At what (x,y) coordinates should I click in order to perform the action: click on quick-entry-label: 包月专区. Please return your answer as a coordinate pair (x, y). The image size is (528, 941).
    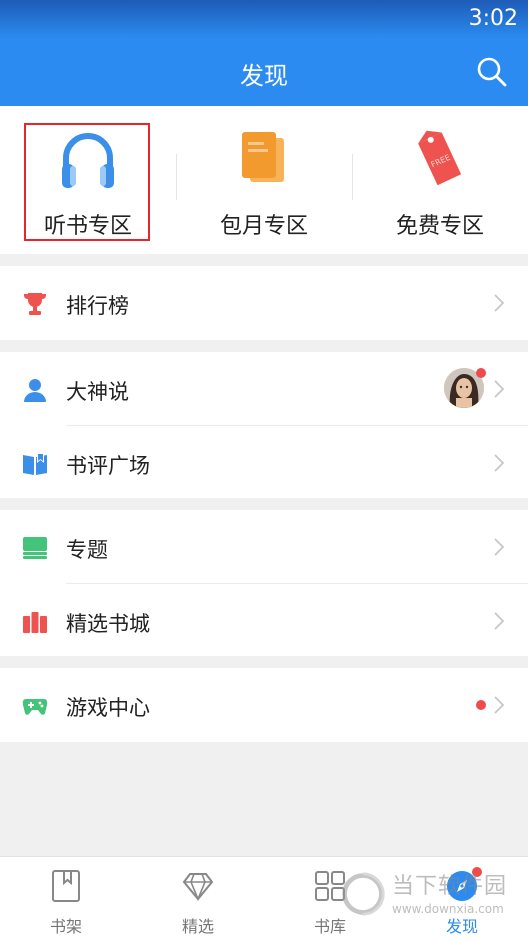
    Looking at the image, I should click on (263, 226).